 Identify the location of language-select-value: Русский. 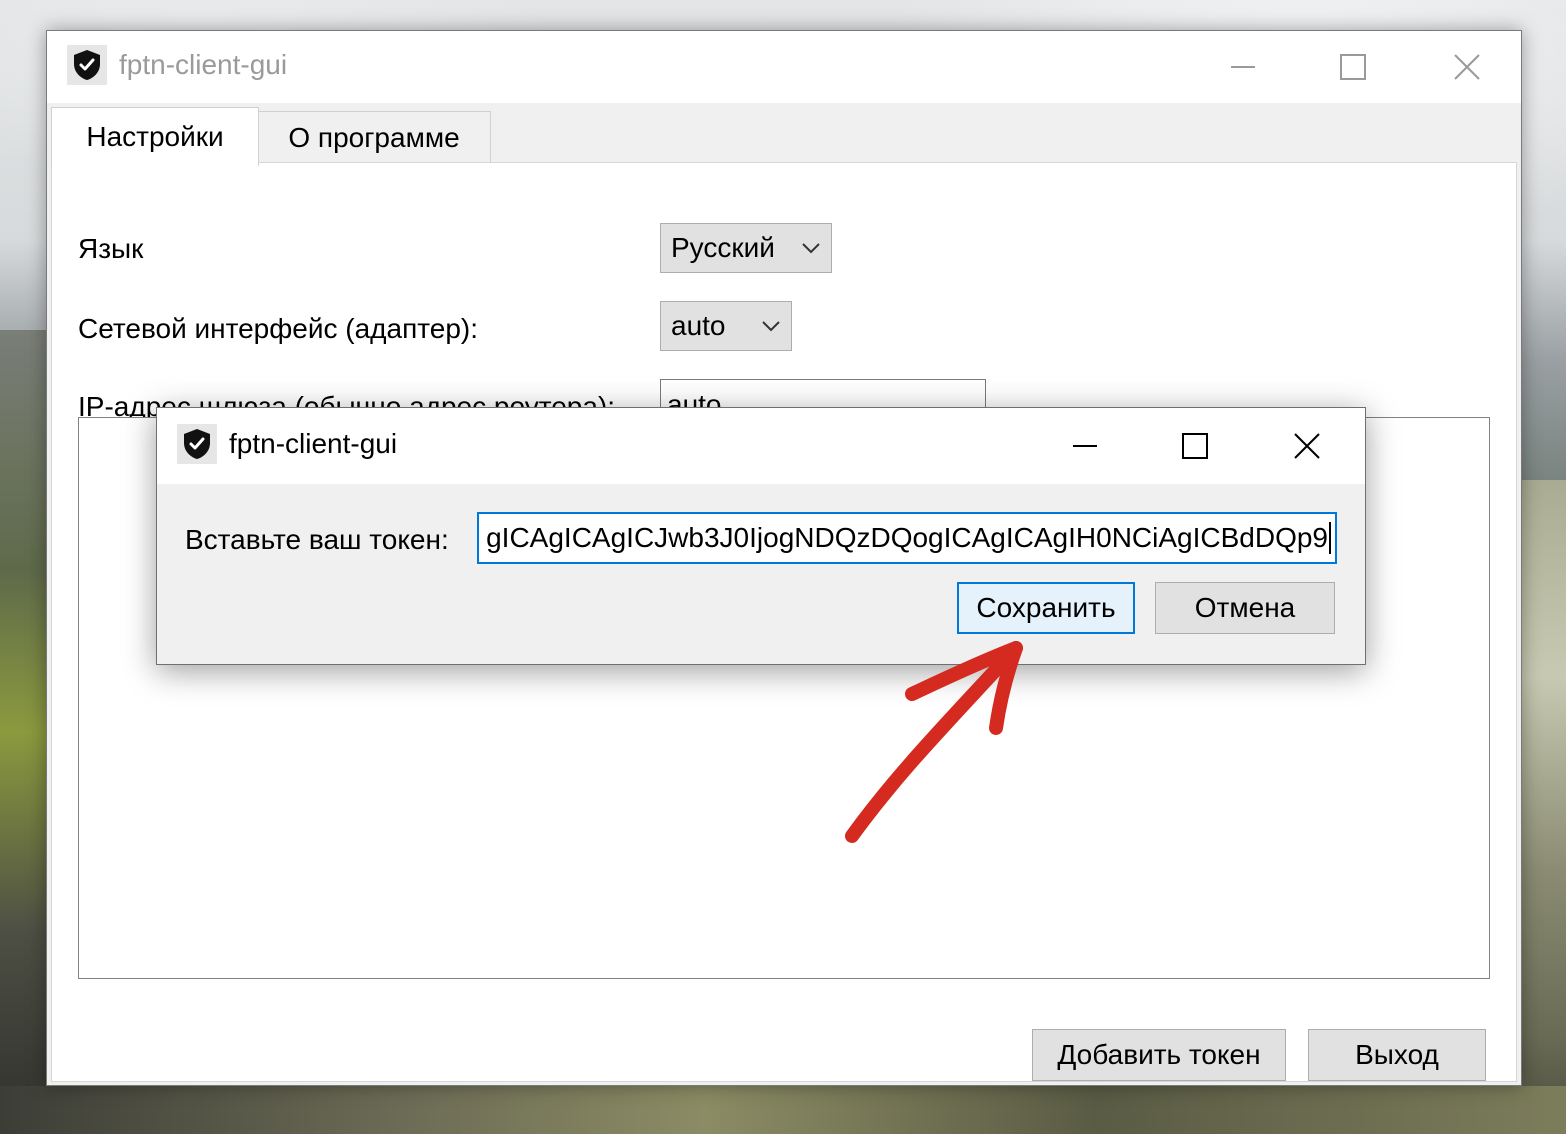
(723, 247).